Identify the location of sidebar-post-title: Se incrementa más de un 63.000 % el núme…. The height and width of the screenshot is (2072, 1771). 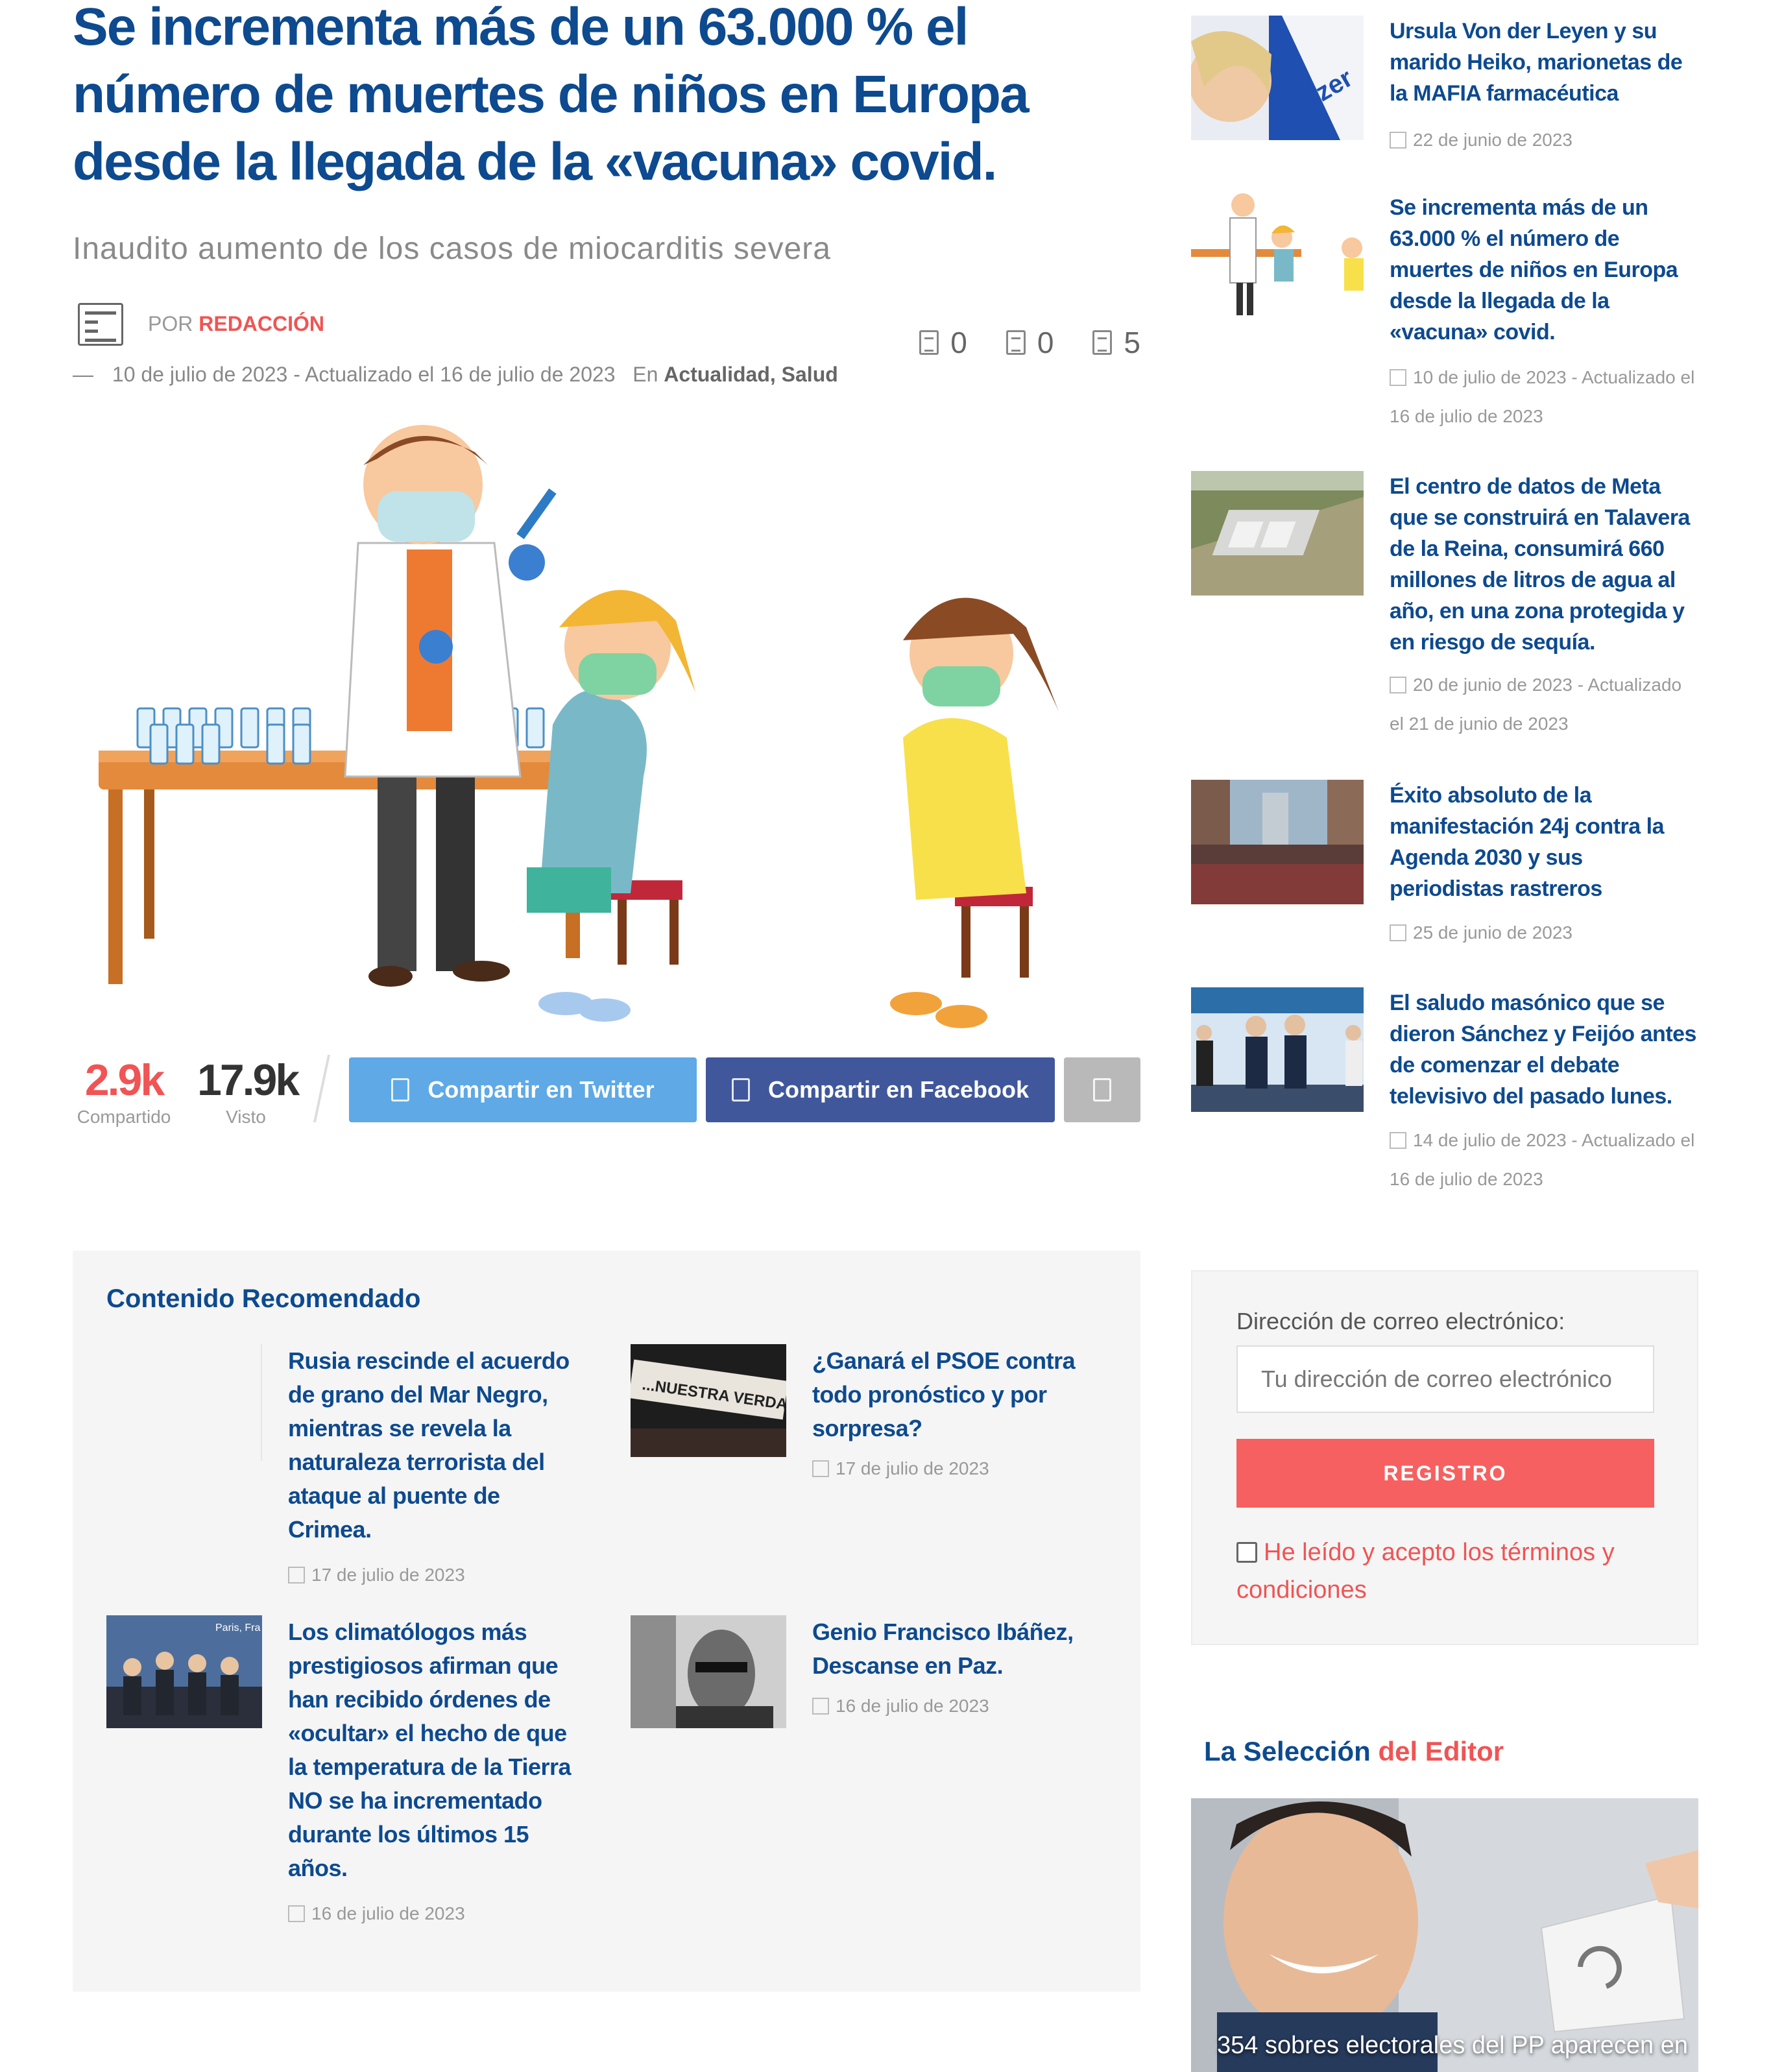
(1544, 270).